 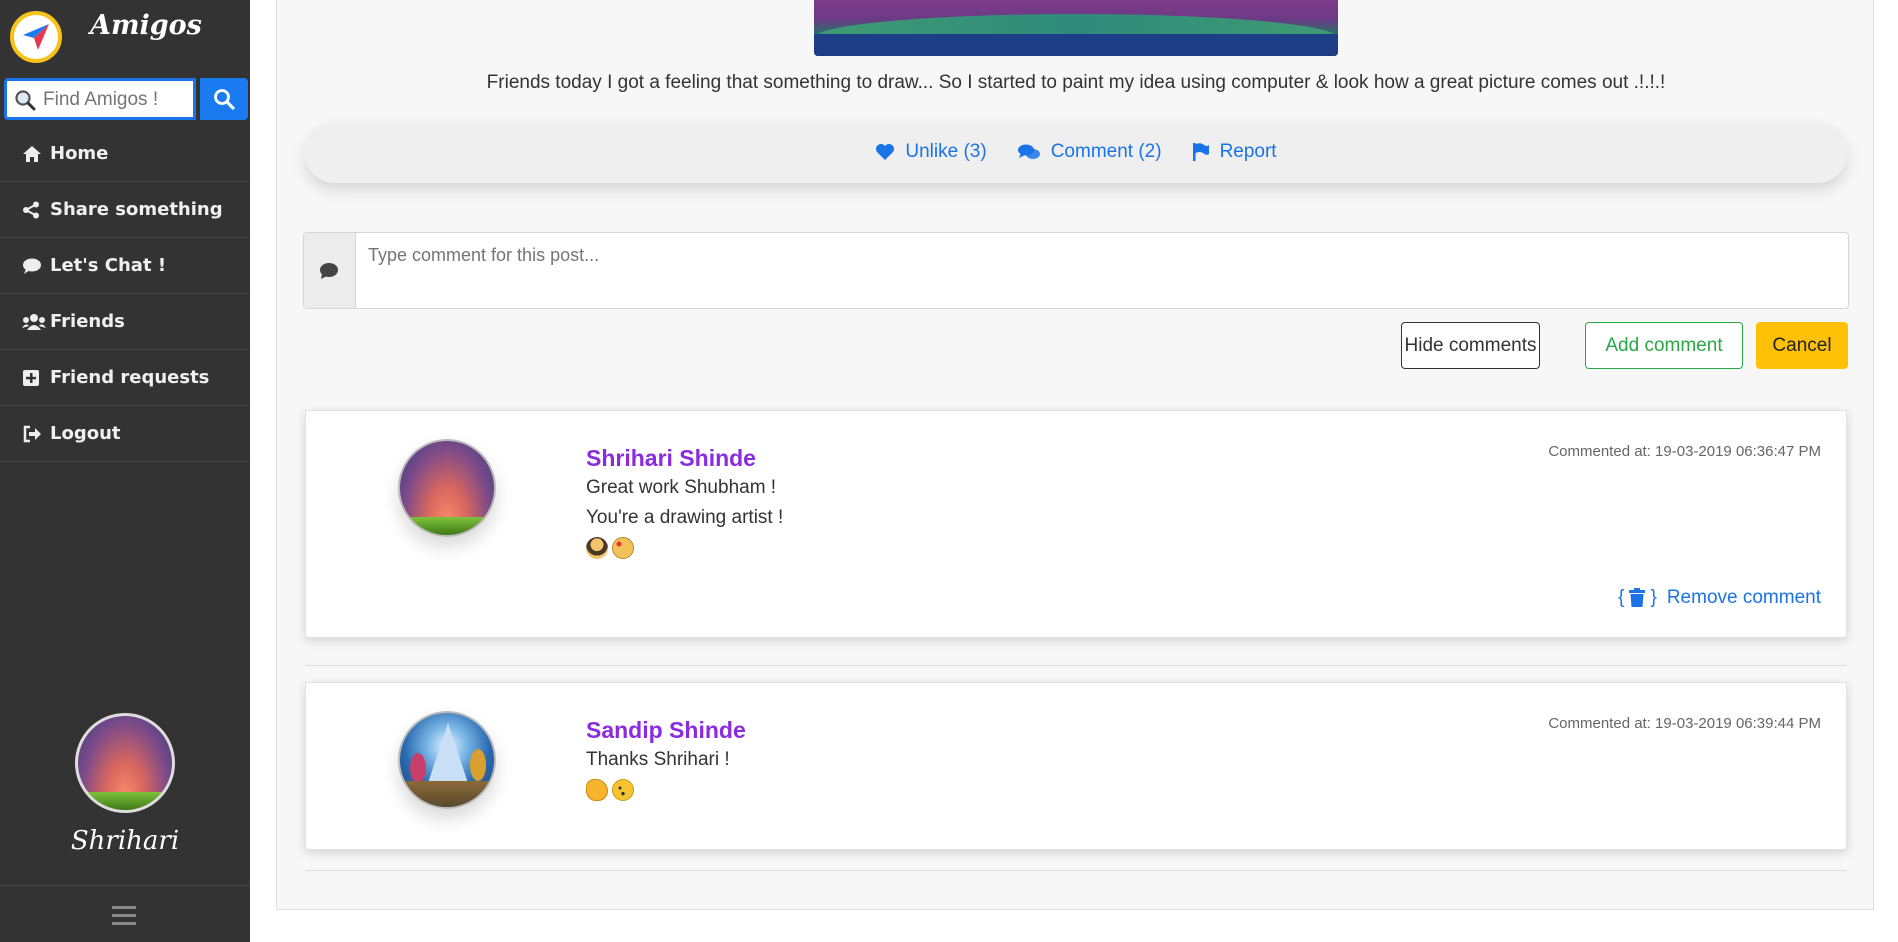 I want to click on sidebar-item-chat: Let's Chat !, so click(x=125, y=266).